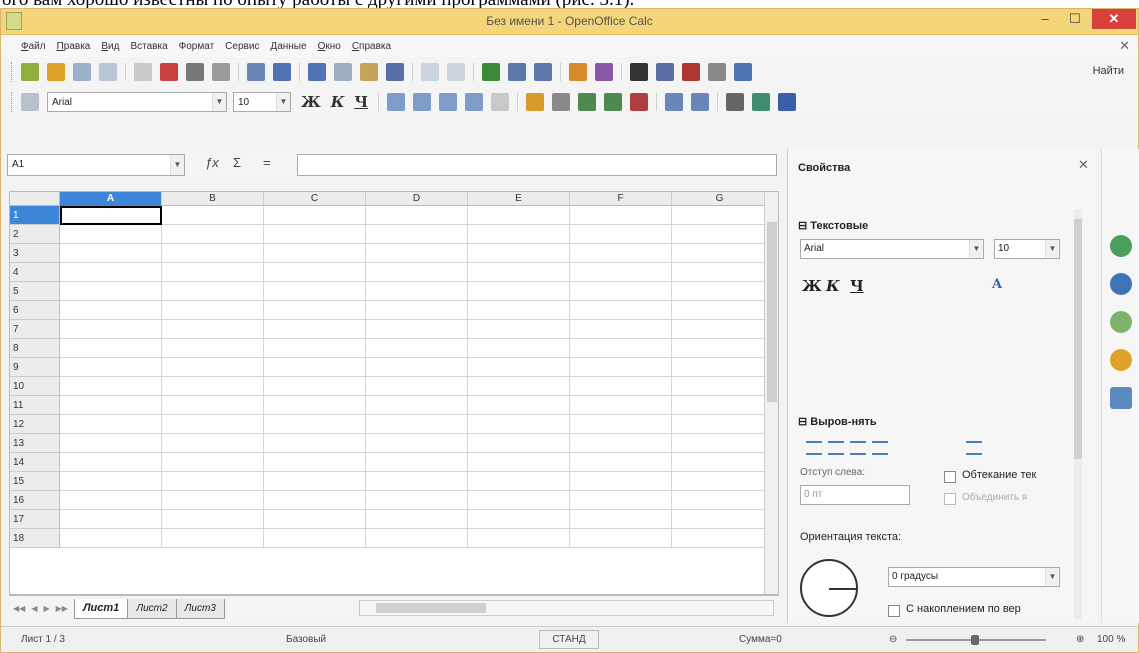 The image size is (1139, 653). I want to click on row-header: 13, so click(35, 443).